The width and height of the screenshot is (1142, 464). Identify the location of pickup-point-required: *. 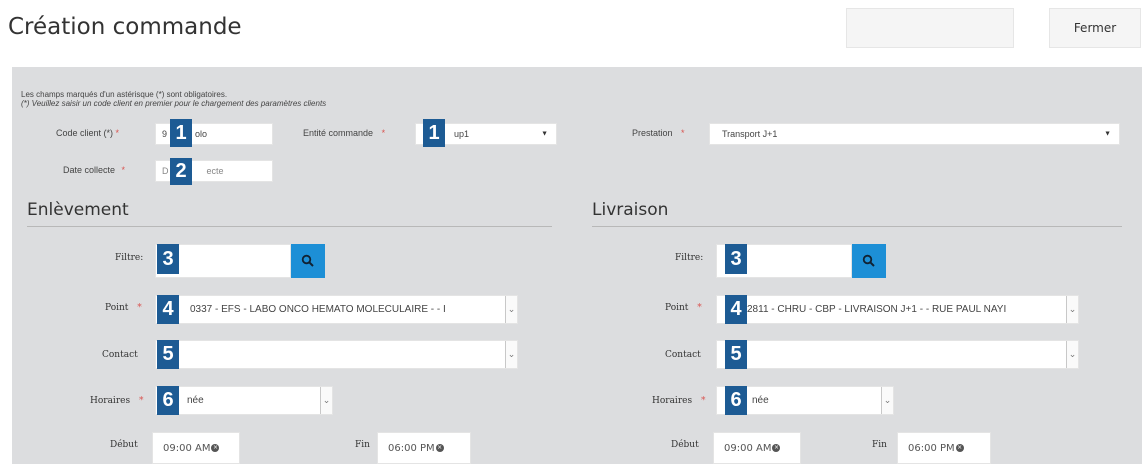
(139, 308).